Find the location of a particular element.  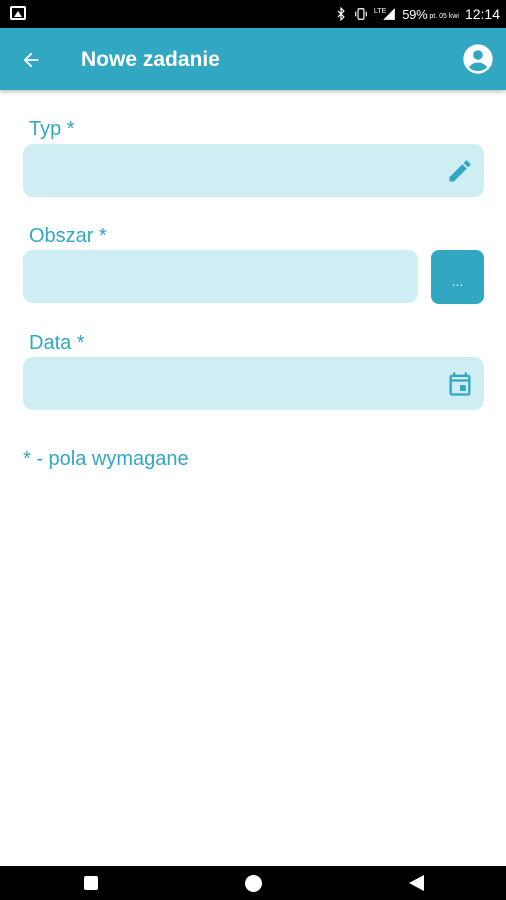

calendar-icon is located at coordinates (460, 384).